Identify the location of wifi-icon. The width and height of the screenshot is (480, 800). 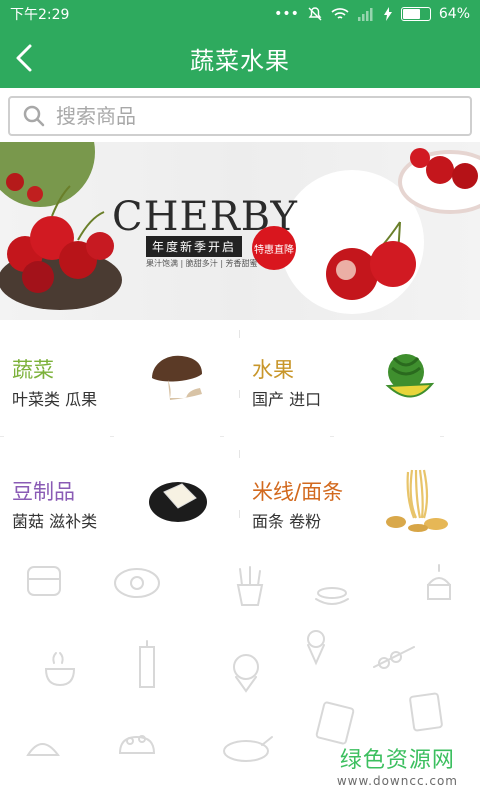
(340, 13).